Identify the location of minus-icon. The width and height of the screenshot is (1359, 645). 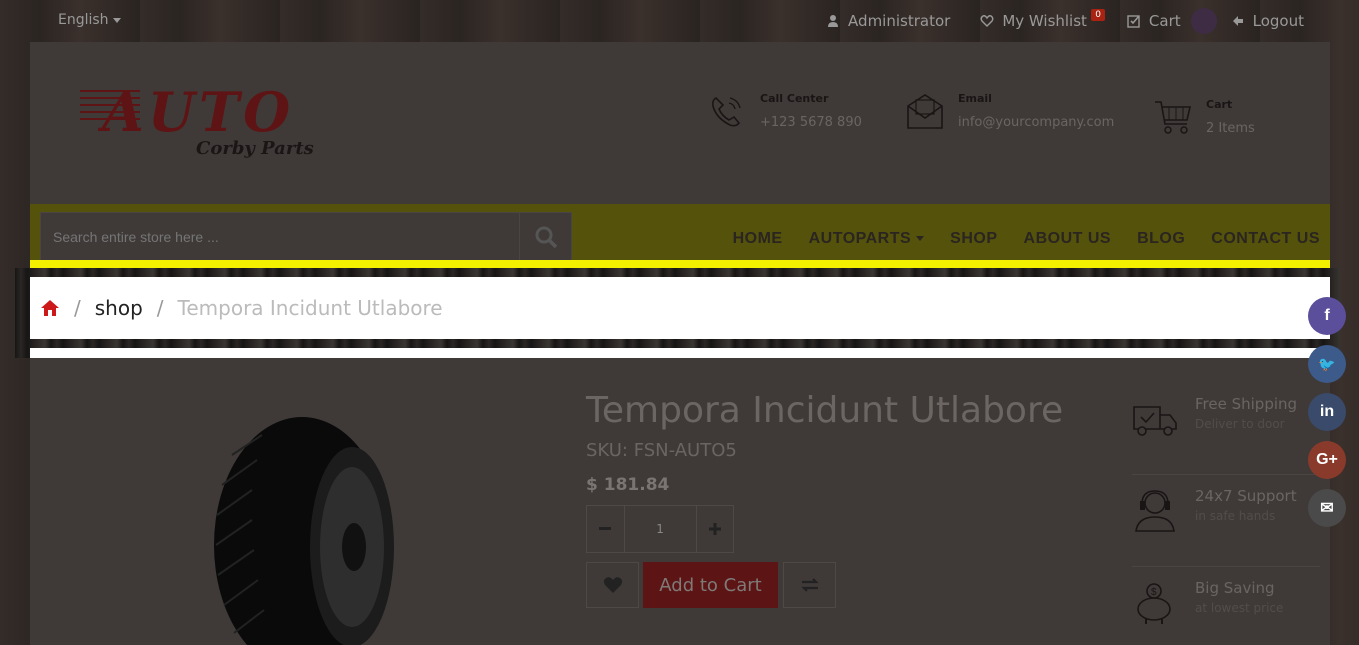
(605, 528).